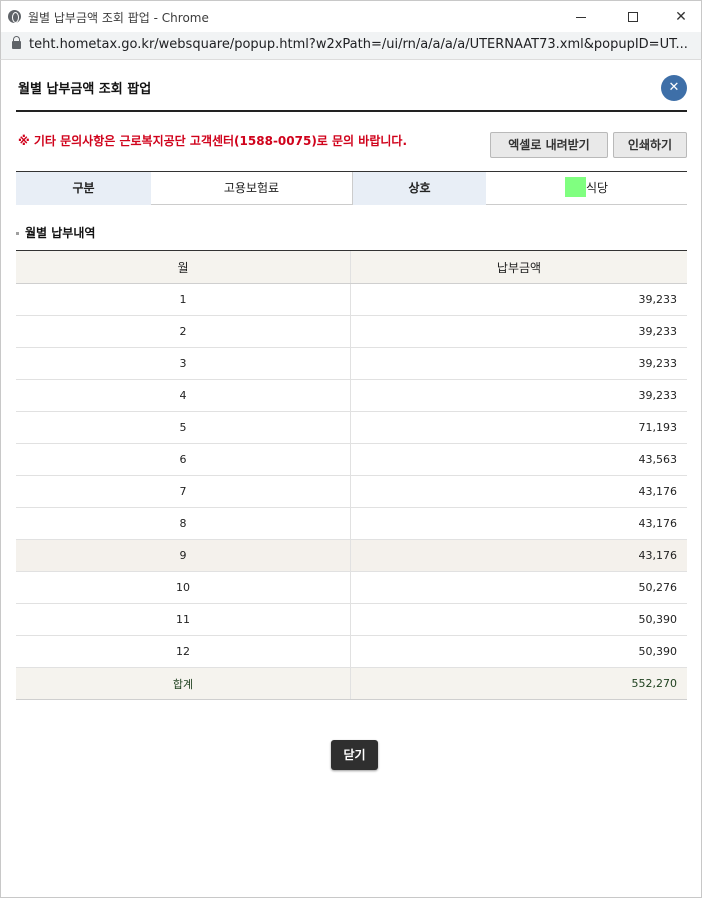 The width and height of the screenshot is (702, 898). I want to click on globe-icon, so click(14, 16).